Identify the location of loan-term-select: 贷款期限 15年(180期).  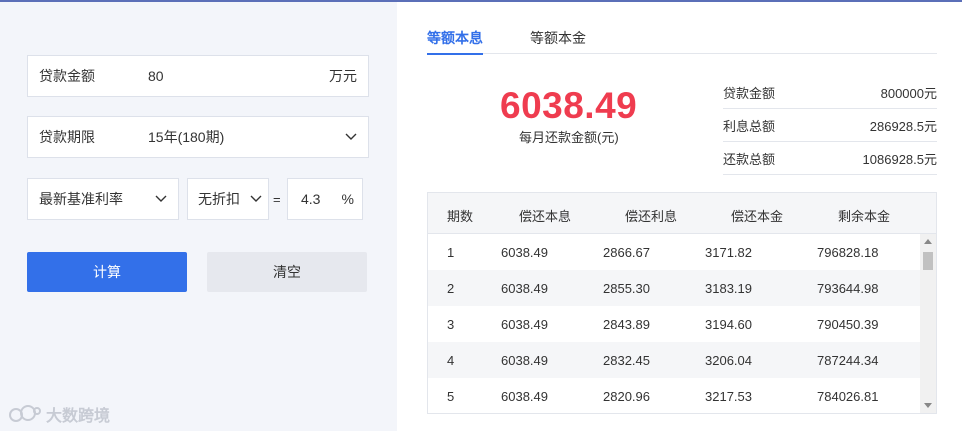
(198, 137).